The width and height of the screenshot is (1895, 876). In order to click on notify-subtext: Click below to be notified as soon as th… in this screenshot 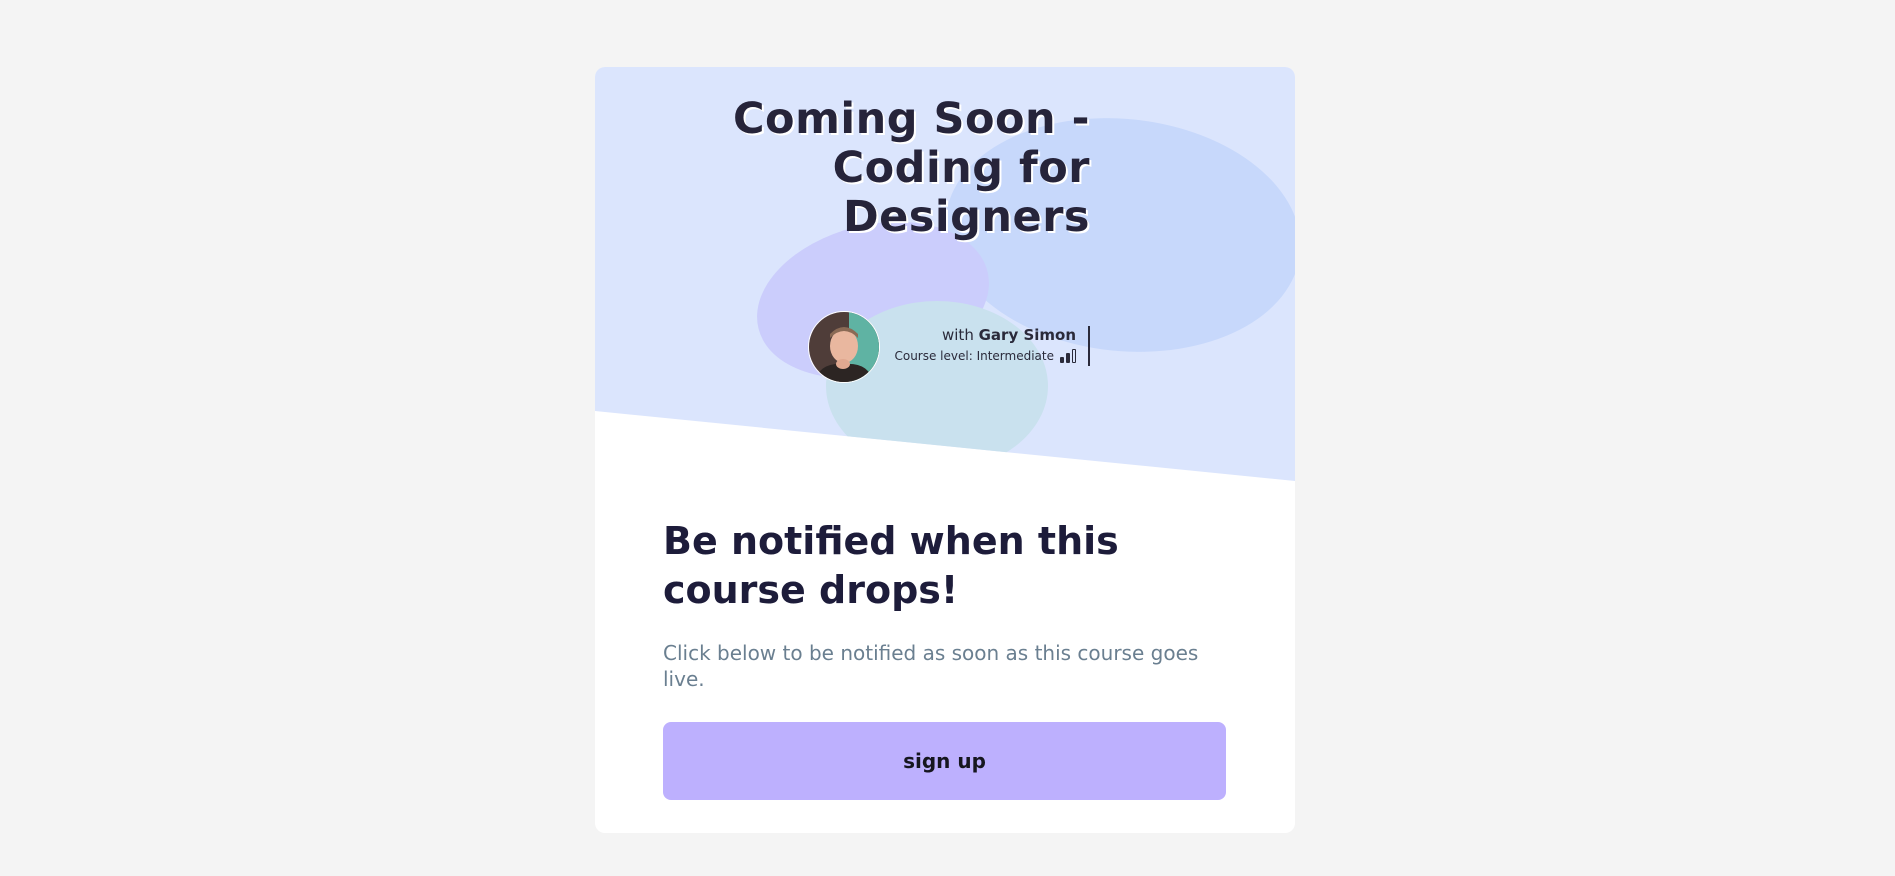, I will do `click(931, 666)`.